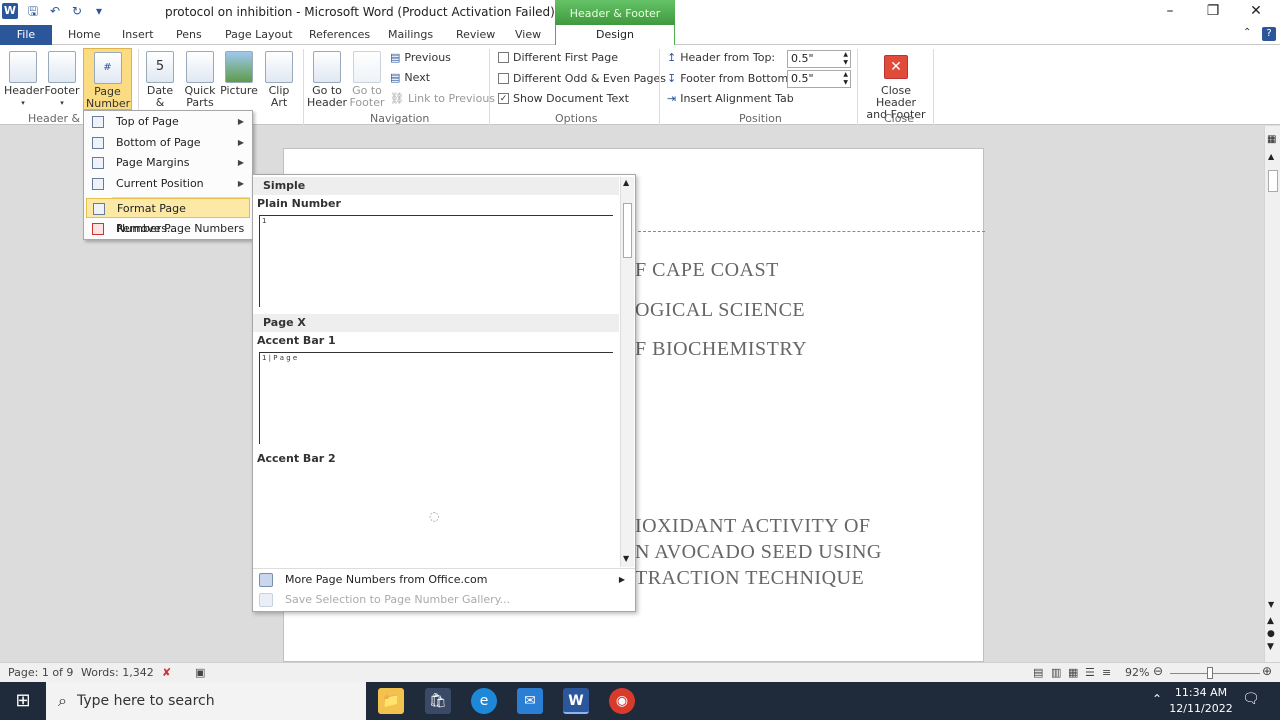 This screenshot has height=720, width=1280. I want to click on document-text-line: OGICAL SCIENCE, so click(720, 310).